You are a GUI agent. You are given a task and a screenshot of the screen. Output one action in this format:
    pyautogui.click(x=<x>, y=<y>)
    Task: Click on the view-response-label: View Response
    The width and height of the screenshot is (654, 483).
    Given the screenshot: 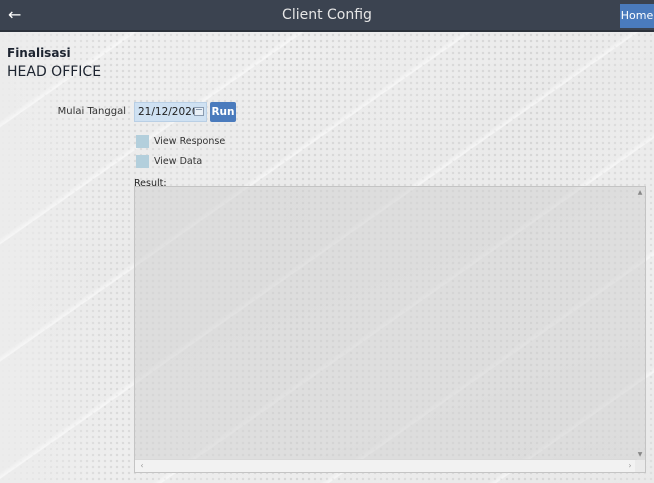 What is the action you would take?
    pyautogui.click(x=190, y=141)
    